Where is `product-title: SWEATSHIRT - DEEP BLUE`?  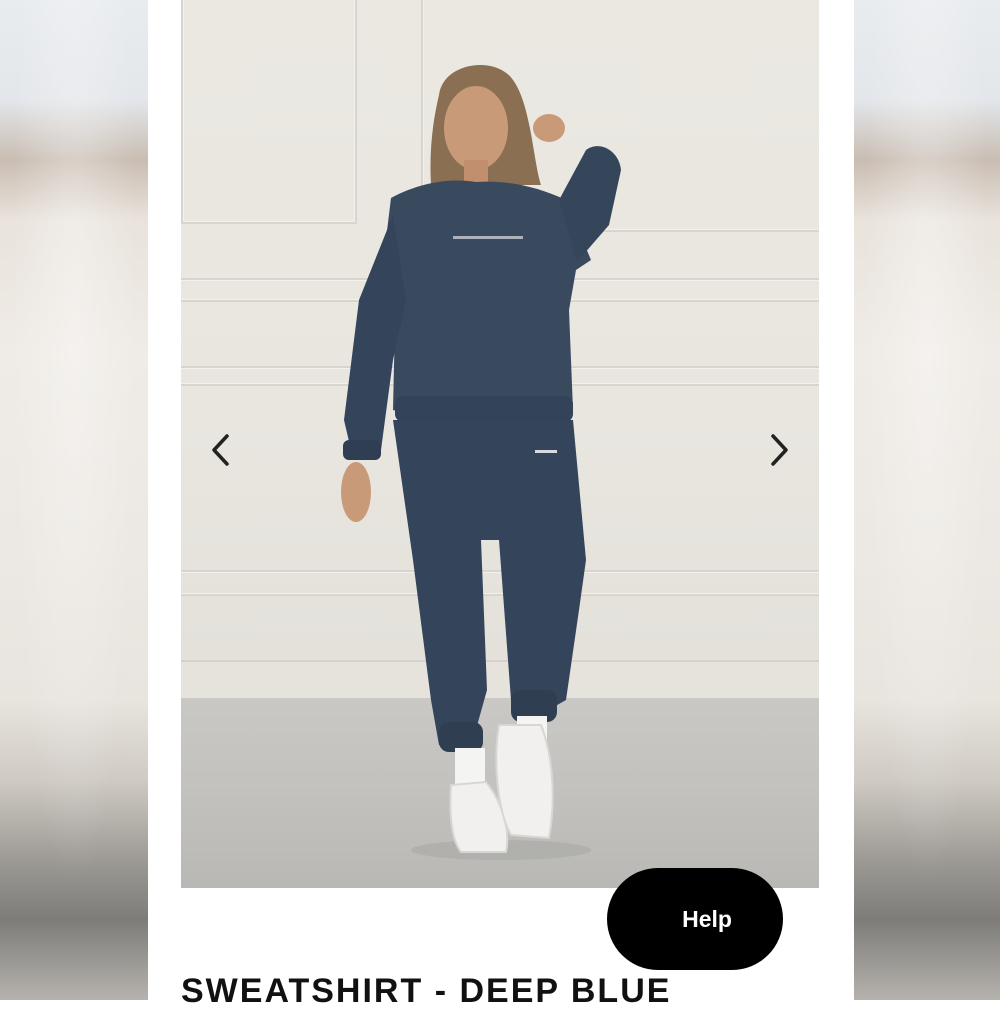
product-title: SWEATSHIRT - DEEP BLUE is located at coordinates (426, 991).